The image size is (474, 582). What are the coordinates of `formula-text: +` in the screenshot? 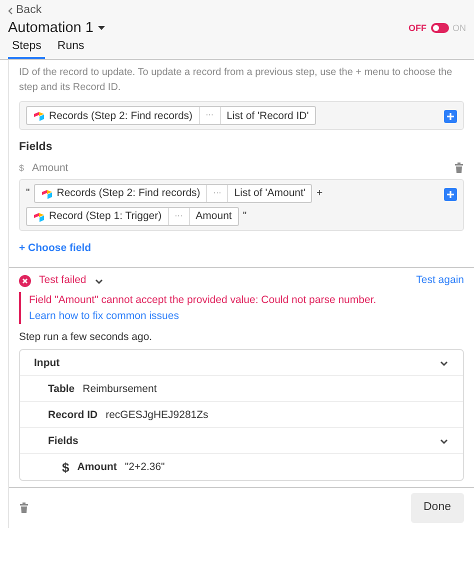 It's located at (319, 193).